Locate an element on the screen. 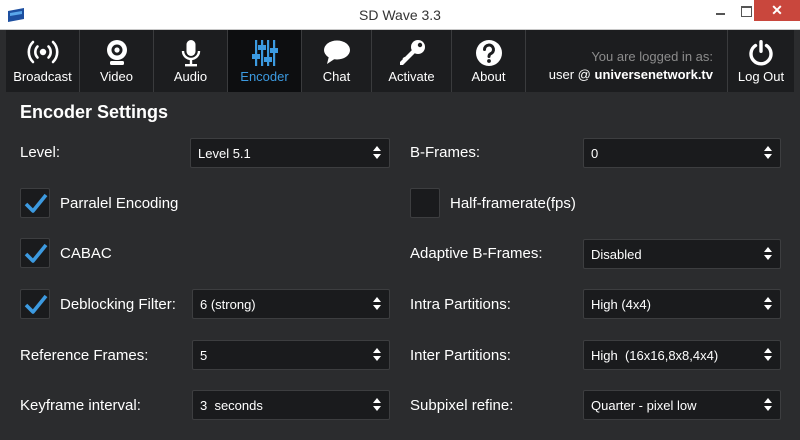 The height and width of the screenshot is (440, 800). deblocking-filter-label: Deblocking Filter: is located at coordinates (118, 304).